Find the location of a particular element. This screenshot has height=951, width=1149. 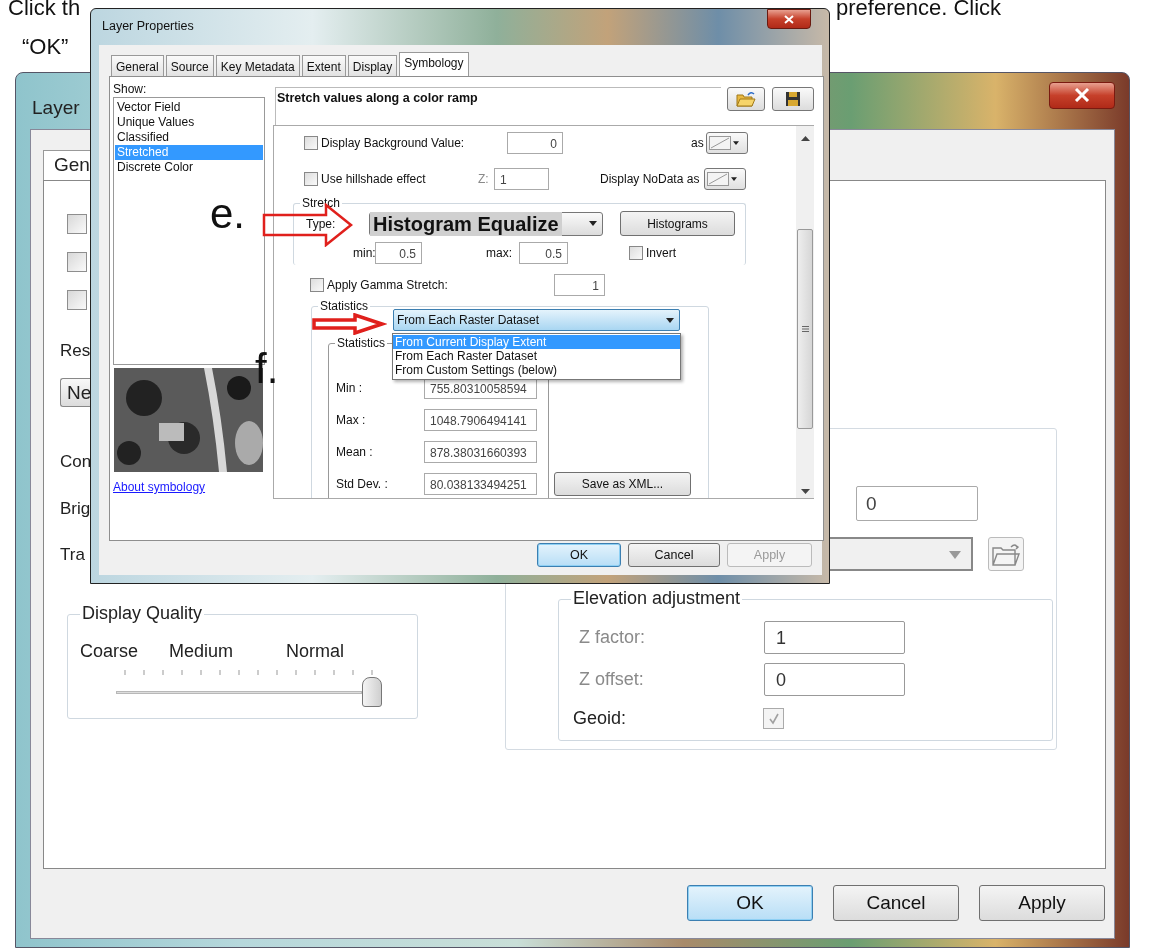

grip-icon is located at coordinates (805, 329).